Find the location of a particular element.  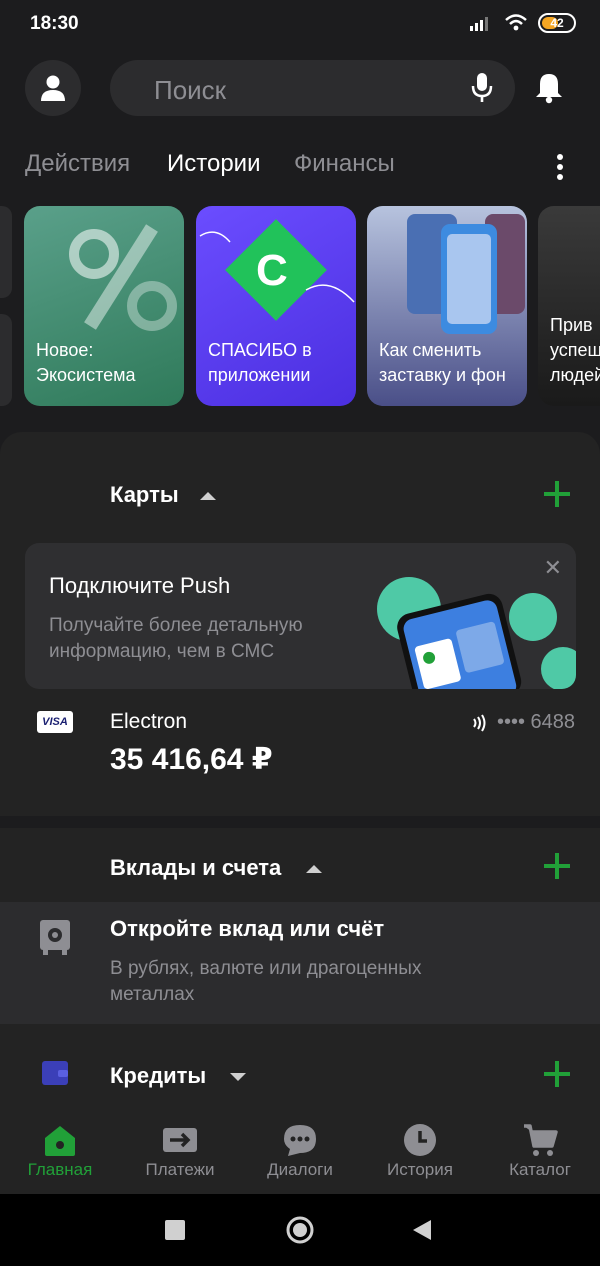

nav-dialogs: Диалоги is located at coordinates (300, 1153).